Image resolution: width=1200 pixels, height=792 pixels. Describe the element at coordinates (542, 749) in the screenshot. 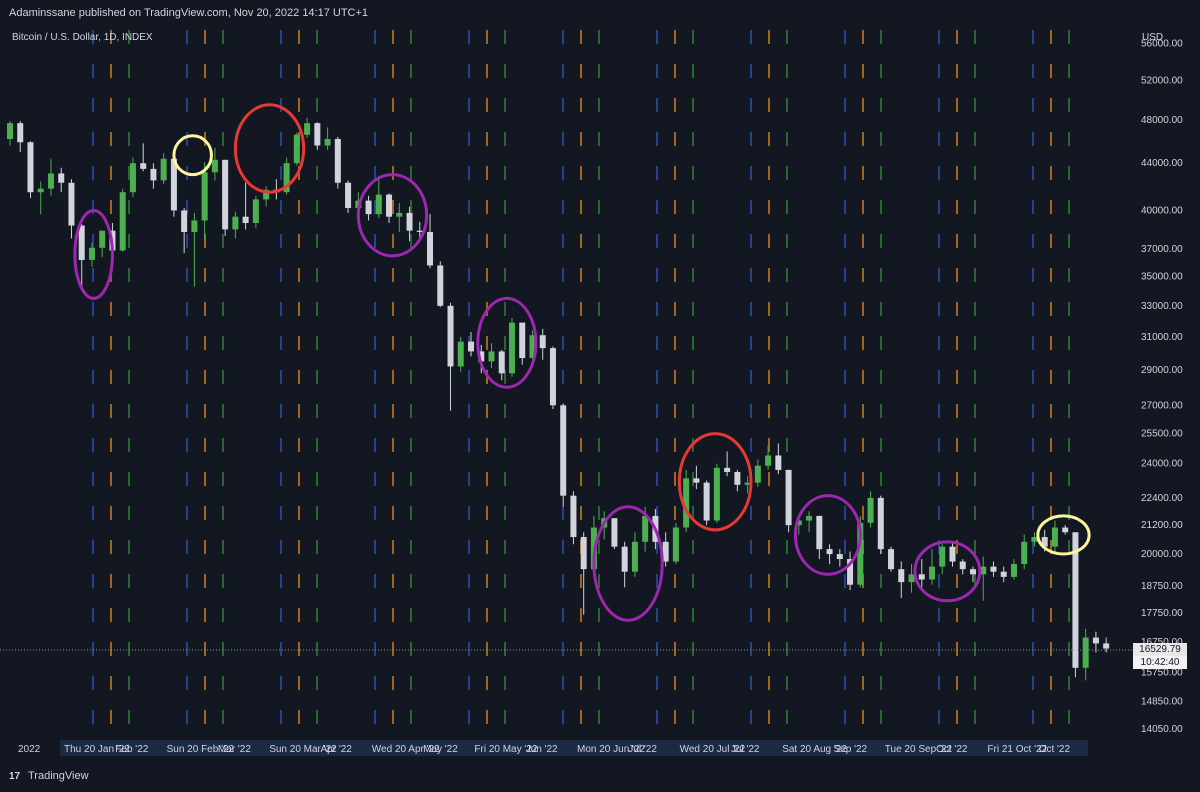

I see `date-tick-label: Jun '22` at that location.